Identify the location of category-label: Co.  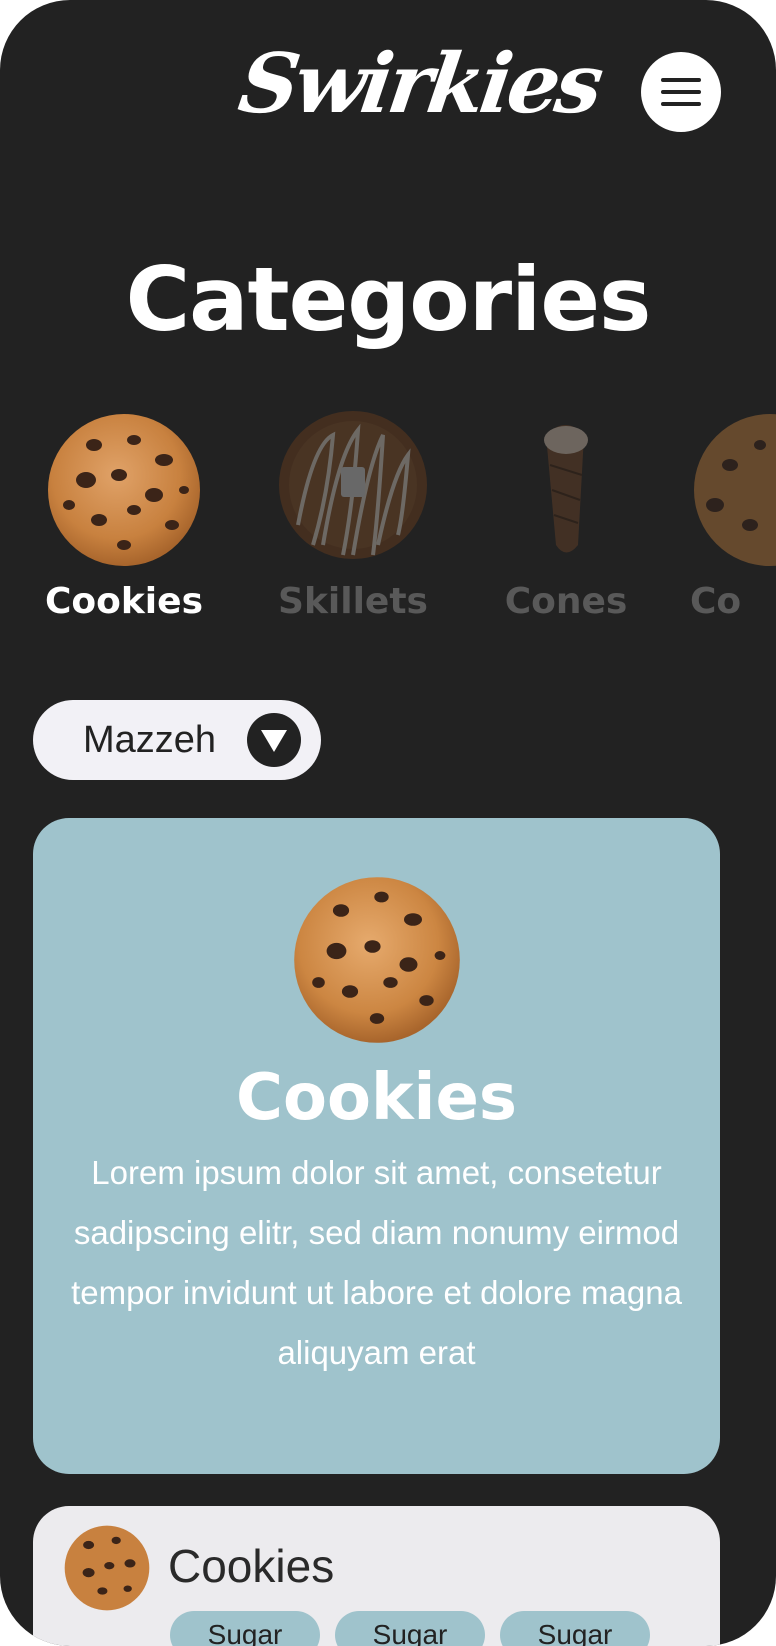
(716, 601).